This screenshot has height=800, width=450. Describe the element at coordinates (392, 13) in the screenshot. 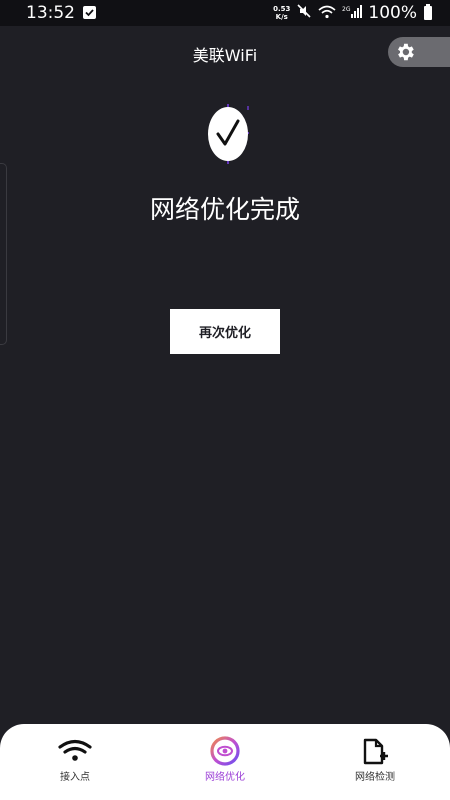

I see `battery-percent: 100%` at that location.